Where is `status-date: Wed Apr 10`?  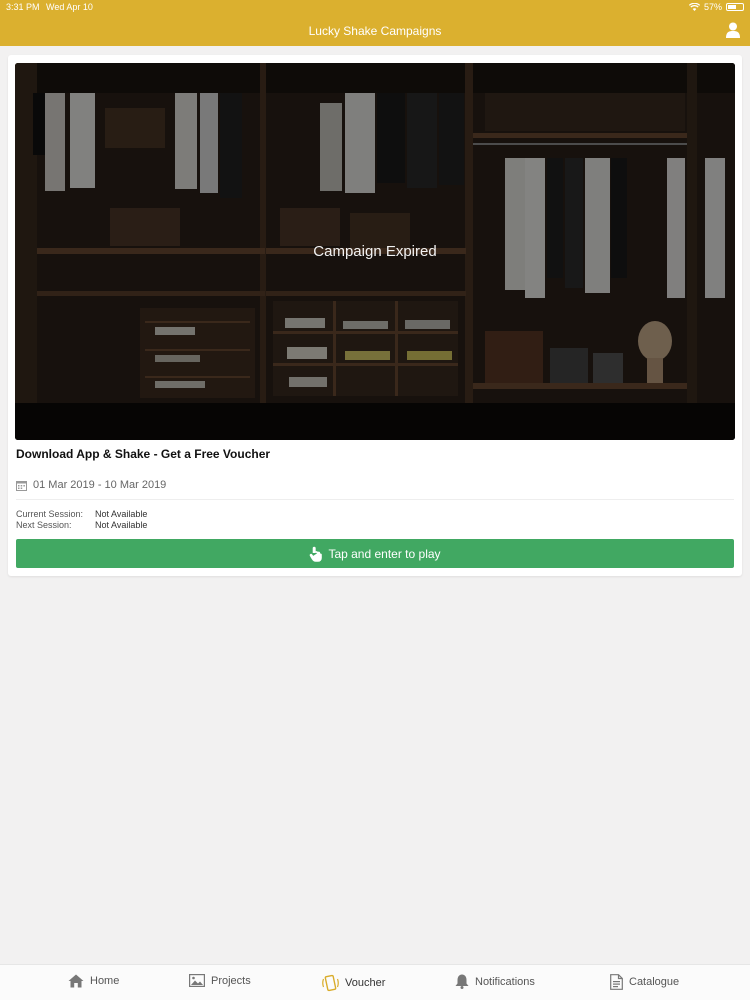
status-date: Wed Apr 10 is located at coordinates (69, 7).